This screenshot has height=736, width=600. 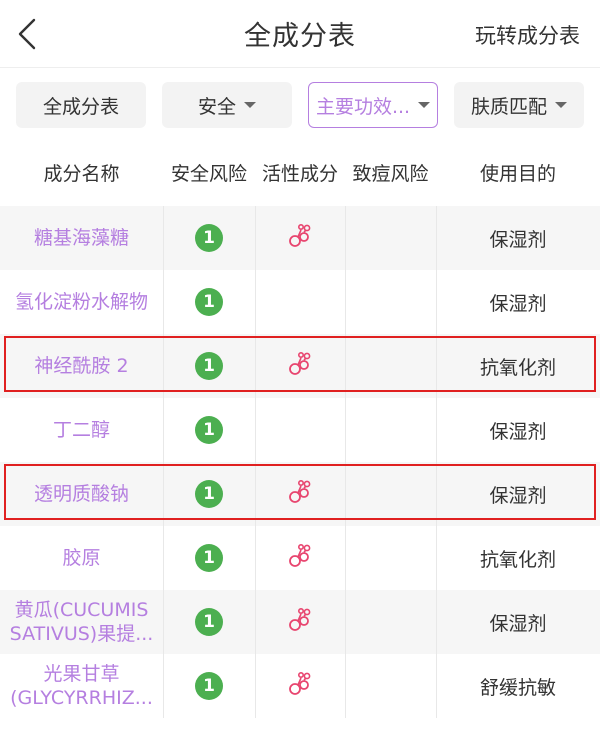 I want to click on filter-safety: 安全, so click(x=227, y=105).